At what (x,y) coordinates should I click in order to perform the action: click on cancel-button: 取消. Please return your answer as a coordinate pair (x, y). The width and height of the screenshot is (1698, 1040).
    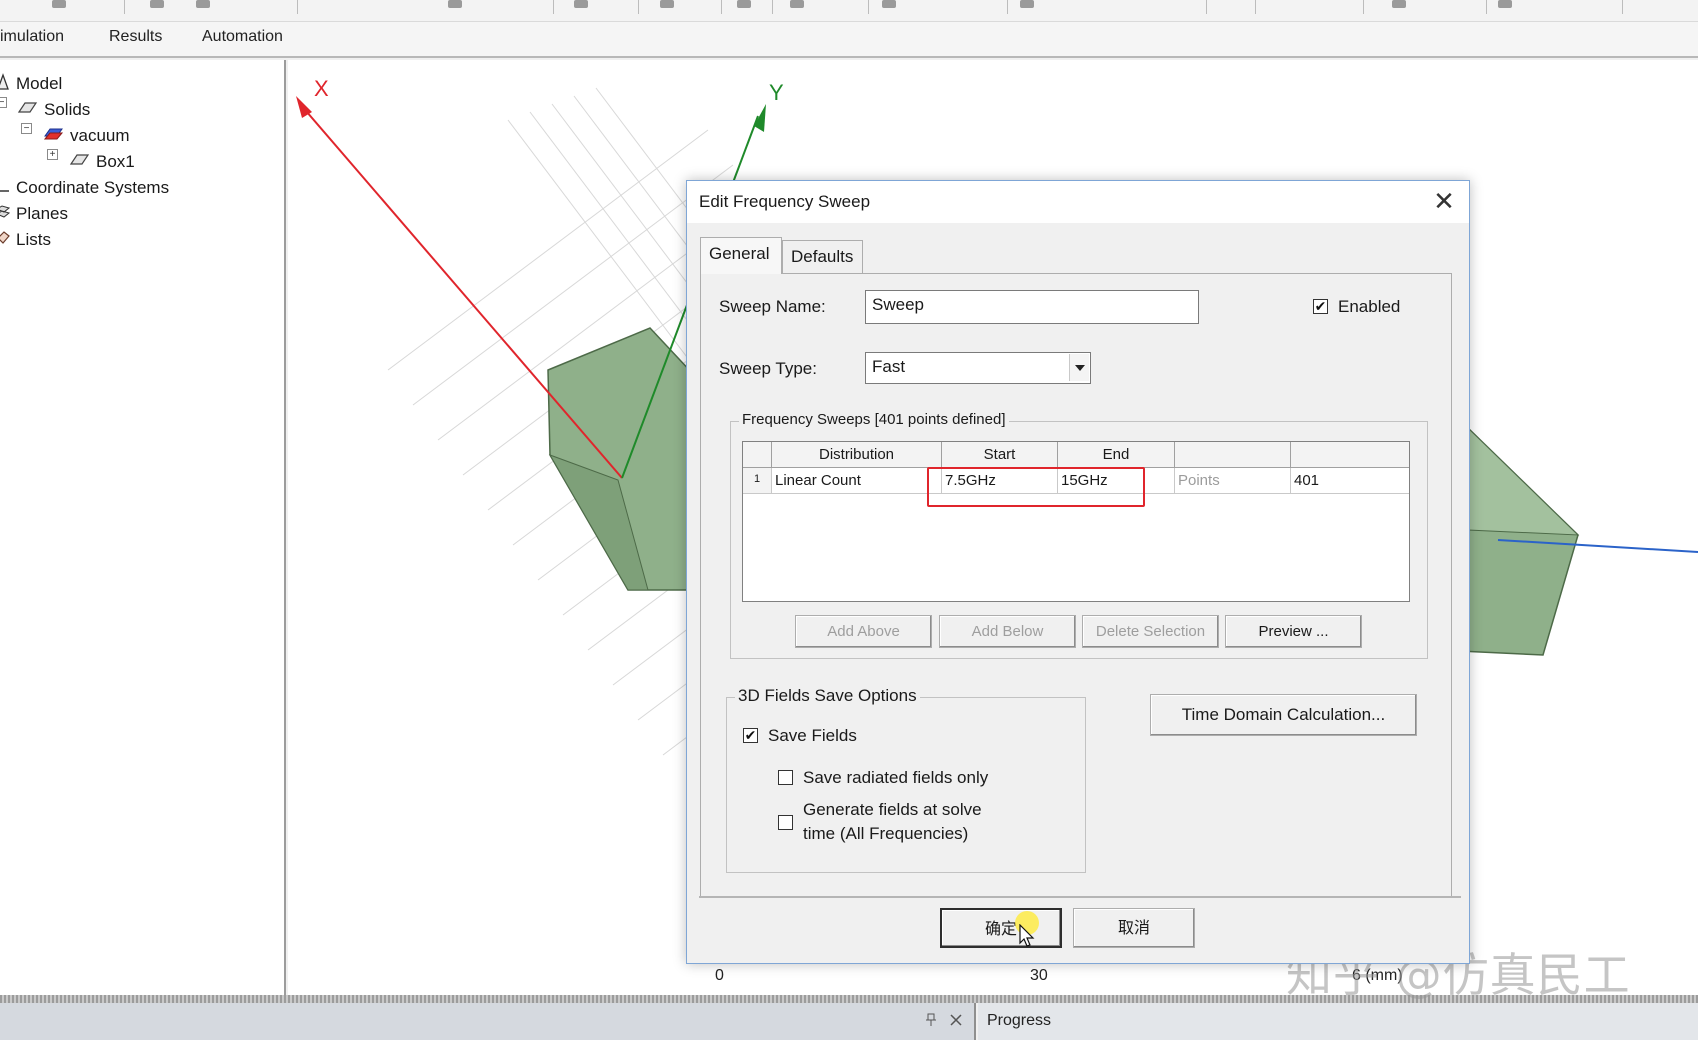
    Looking at the image, I should click on (1134, 928).